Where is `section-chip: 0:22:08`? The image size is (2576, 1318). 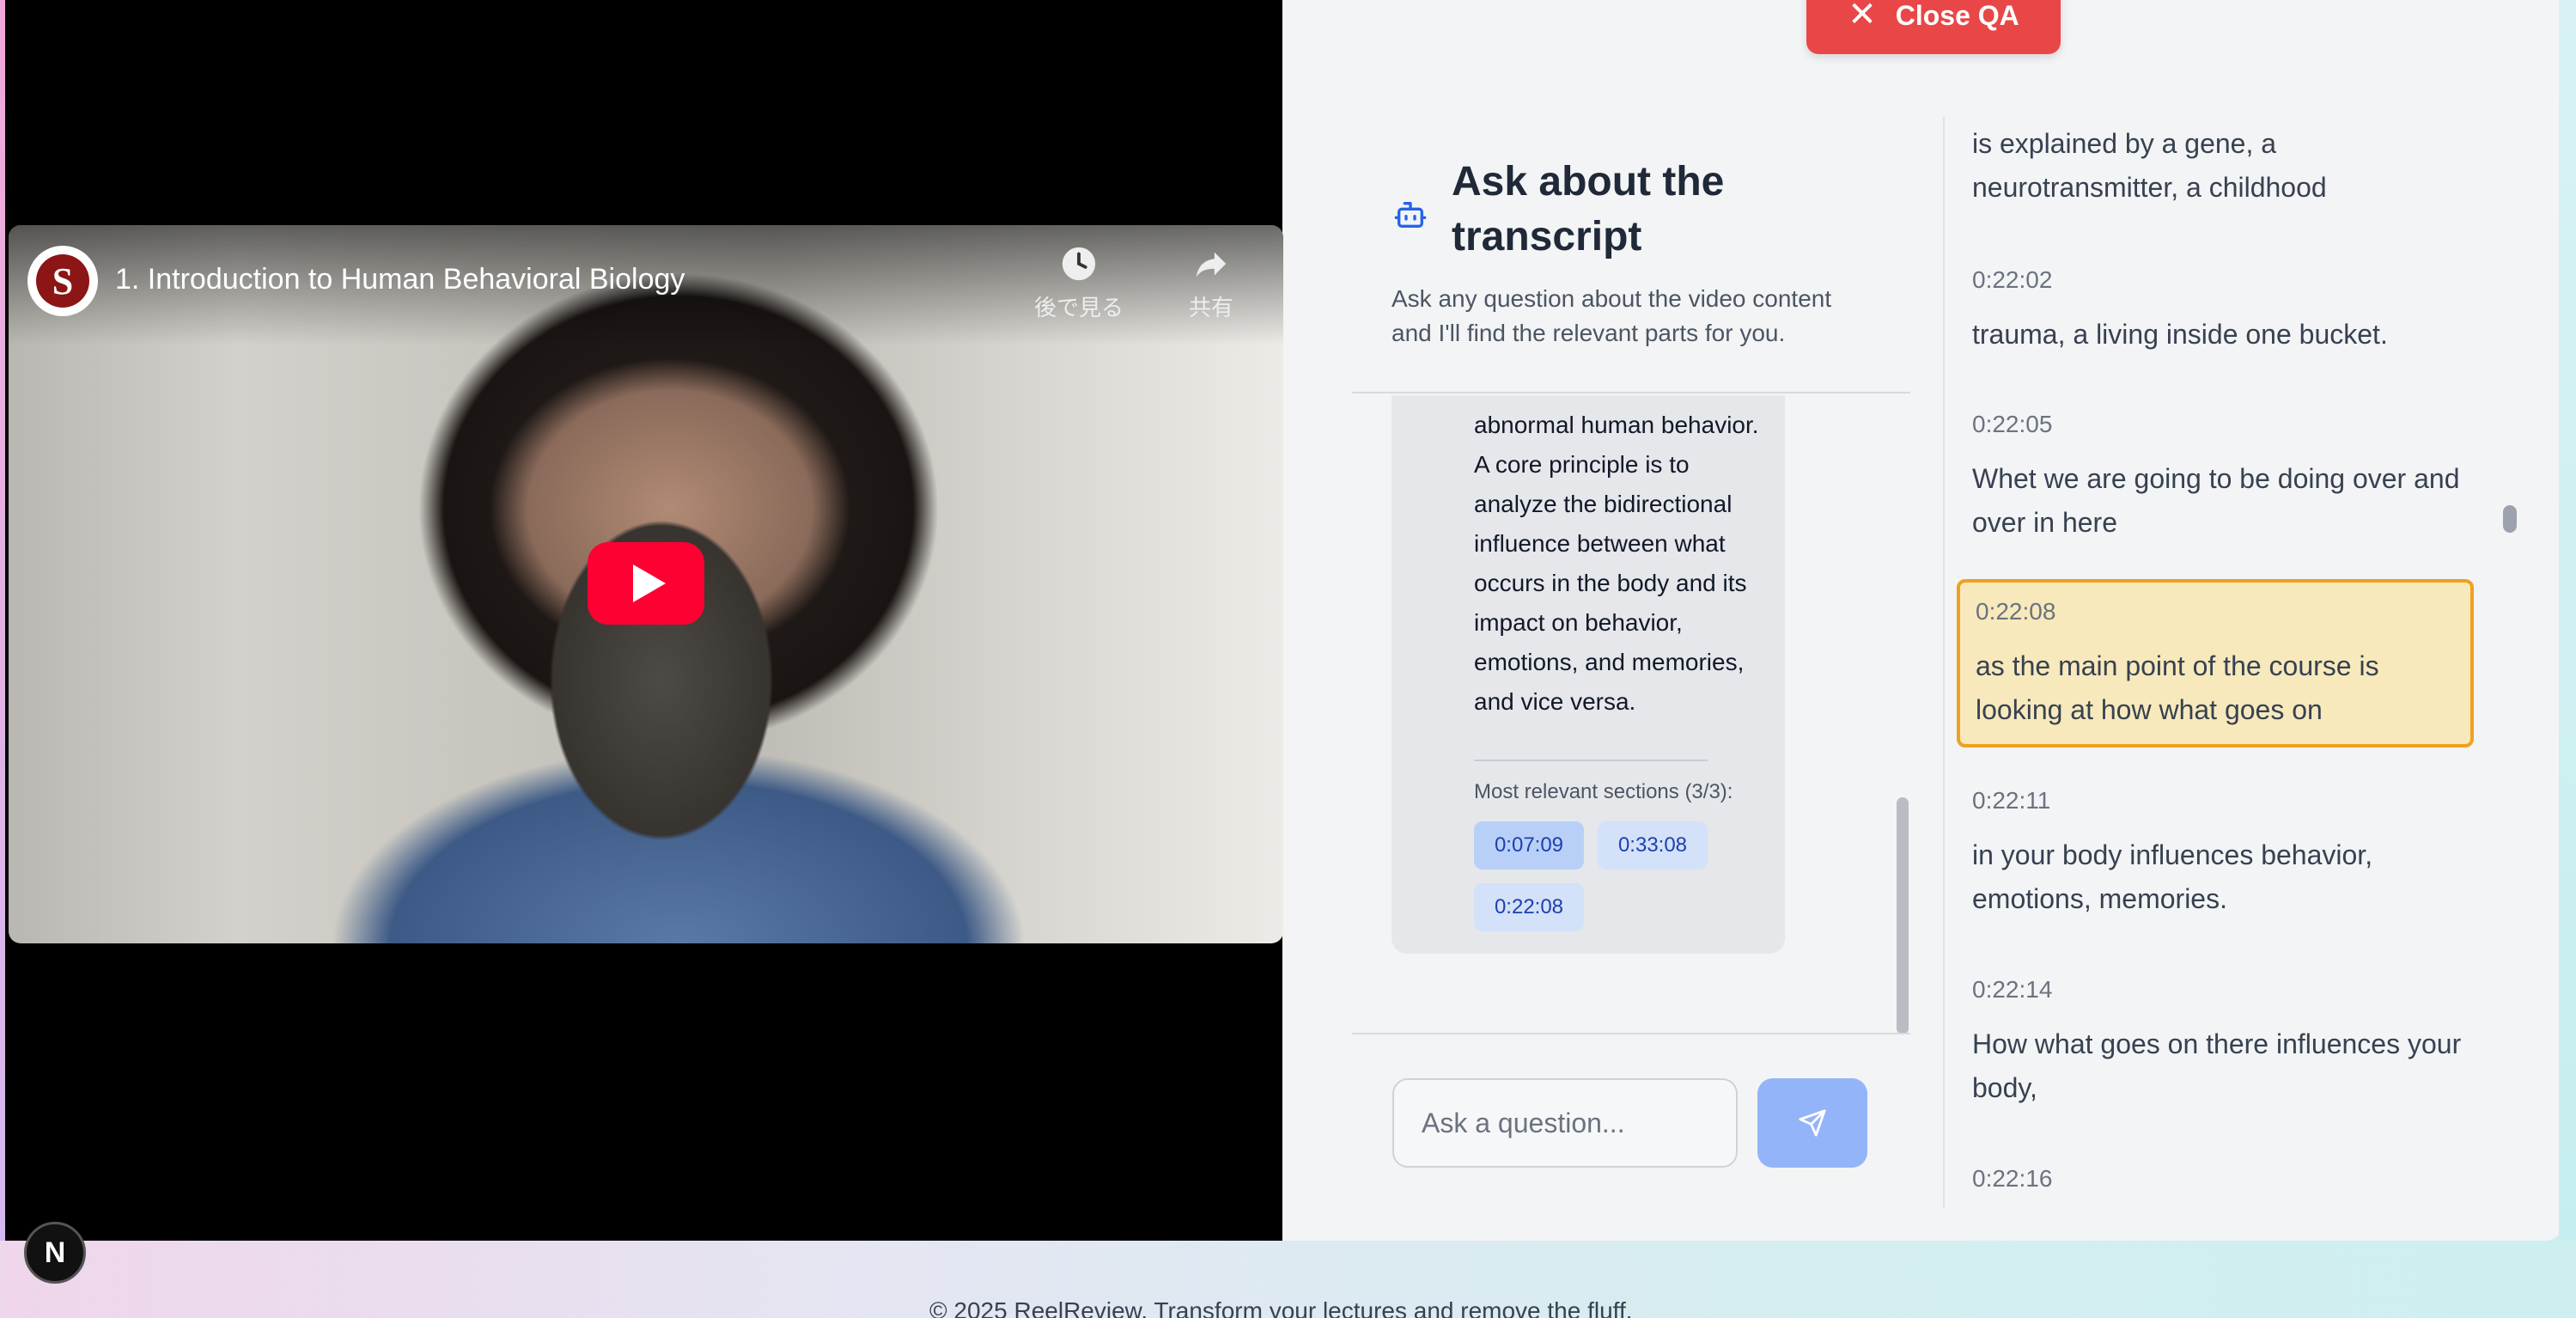
section-chip: 0:22:08 is located at coordinates (1529, 907).